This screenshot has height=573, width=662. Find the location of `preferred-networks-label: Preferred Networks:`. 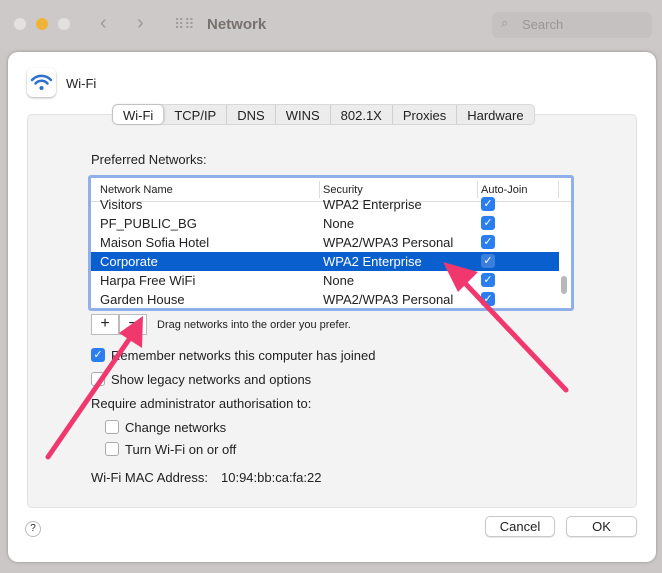

preferred-networks-label: Preferred Networks: is located at coordinates (149, 159).